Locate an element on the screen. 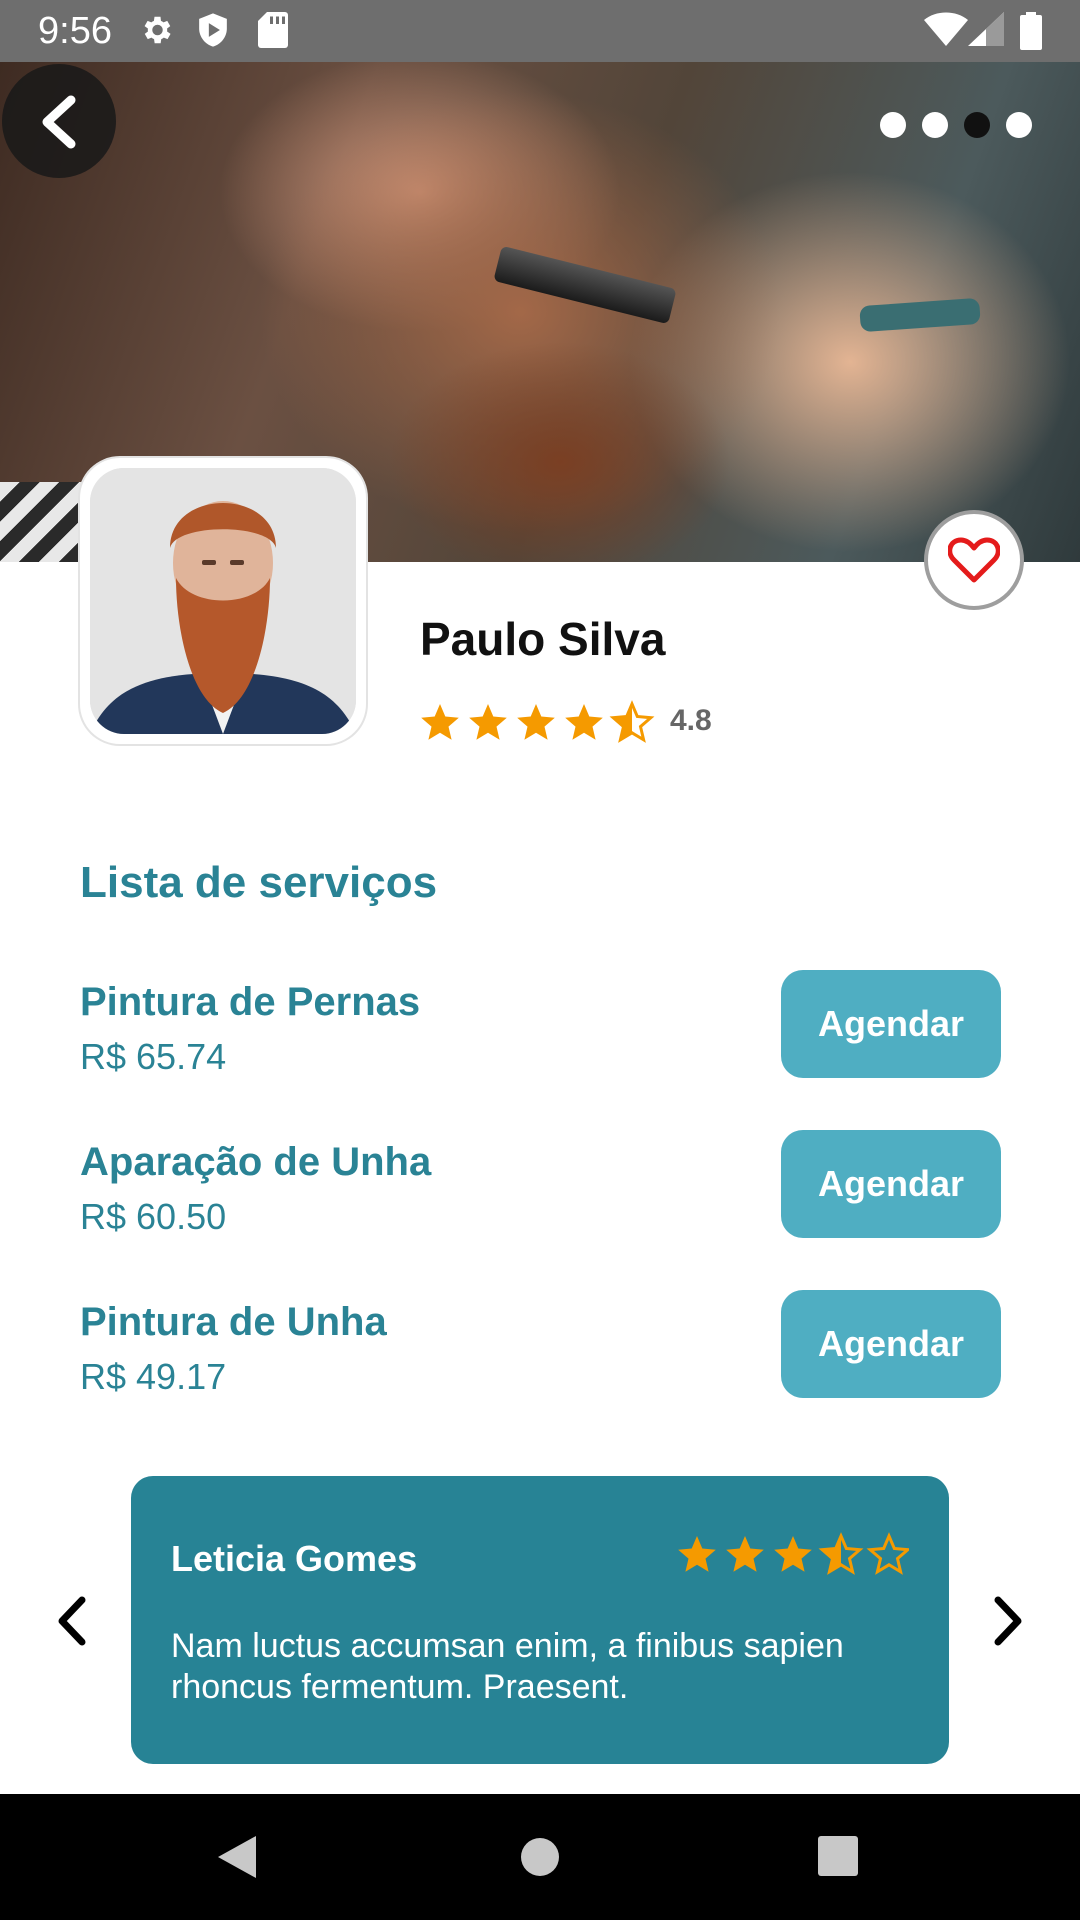 The width and height of the screenshot is (1080, 1920). battery-icon is located at coordinates (1031, 33).